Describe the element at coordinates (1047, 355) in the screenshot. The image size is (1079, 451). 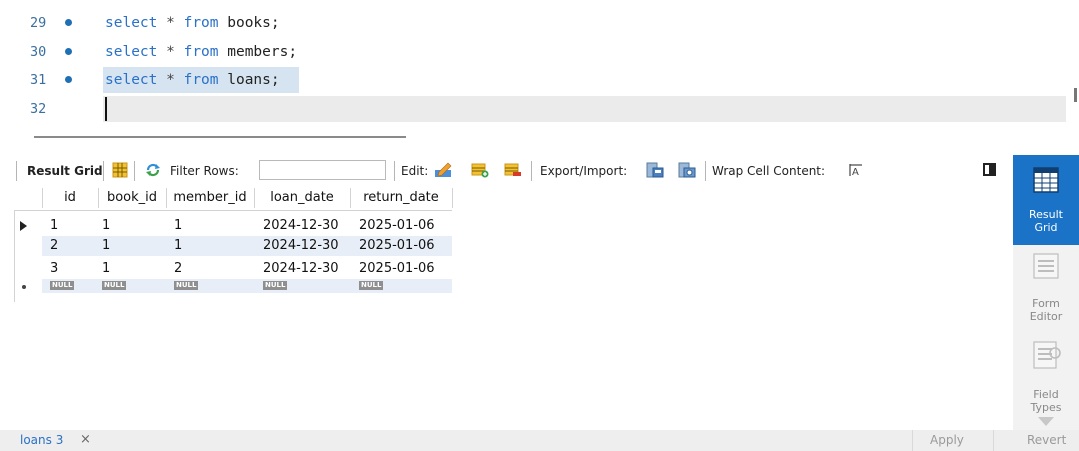
I see `field-types-icon` at that location.